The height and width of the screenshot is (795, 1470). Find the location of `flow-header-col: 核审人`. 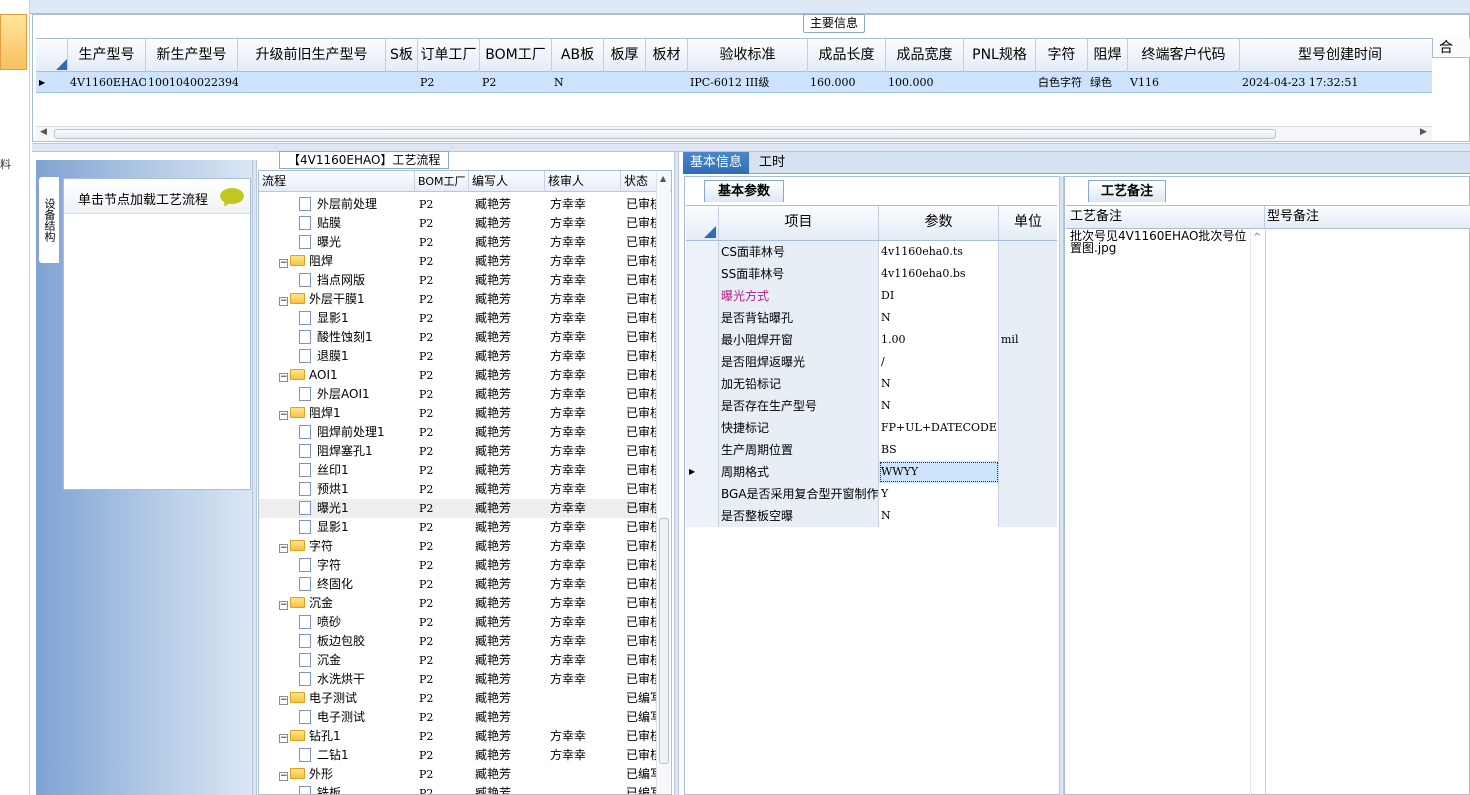

flow-header-col: 核审人 is located at coordinates (583, 181).